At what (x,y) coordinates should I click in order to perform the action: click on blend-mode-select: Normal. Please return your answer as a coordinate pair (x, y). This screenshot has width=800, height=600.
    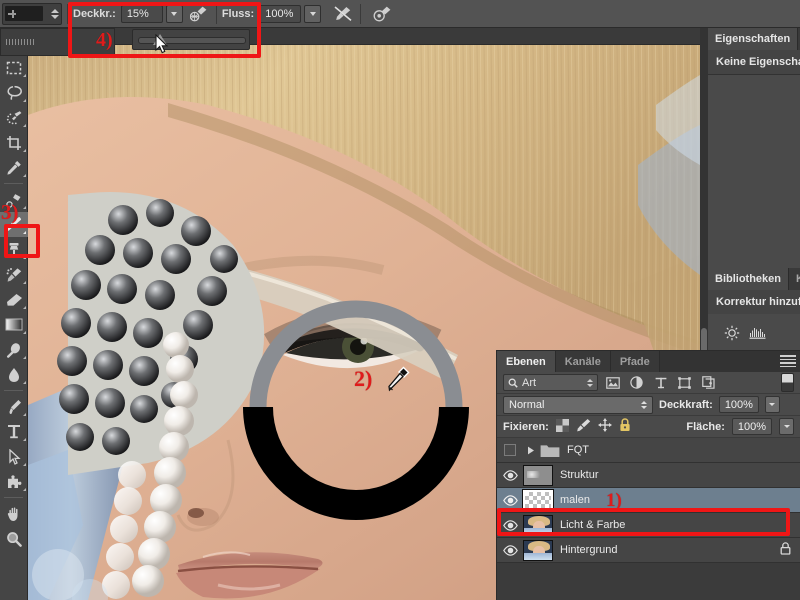
    Looking at the image, I should click on (578, 404).